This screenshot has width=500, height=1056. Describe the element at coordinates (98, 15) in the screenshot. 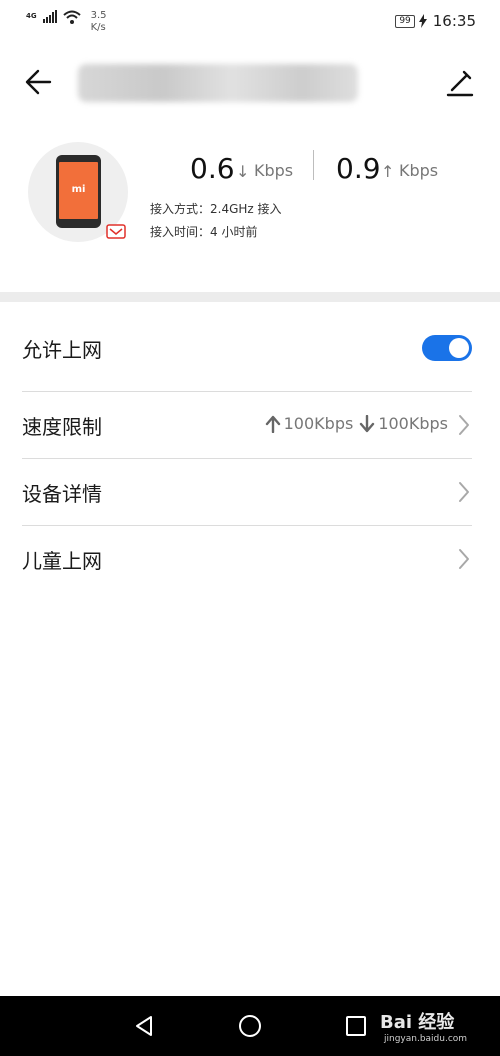

I see `net-speed-value: 3.5` at that location.